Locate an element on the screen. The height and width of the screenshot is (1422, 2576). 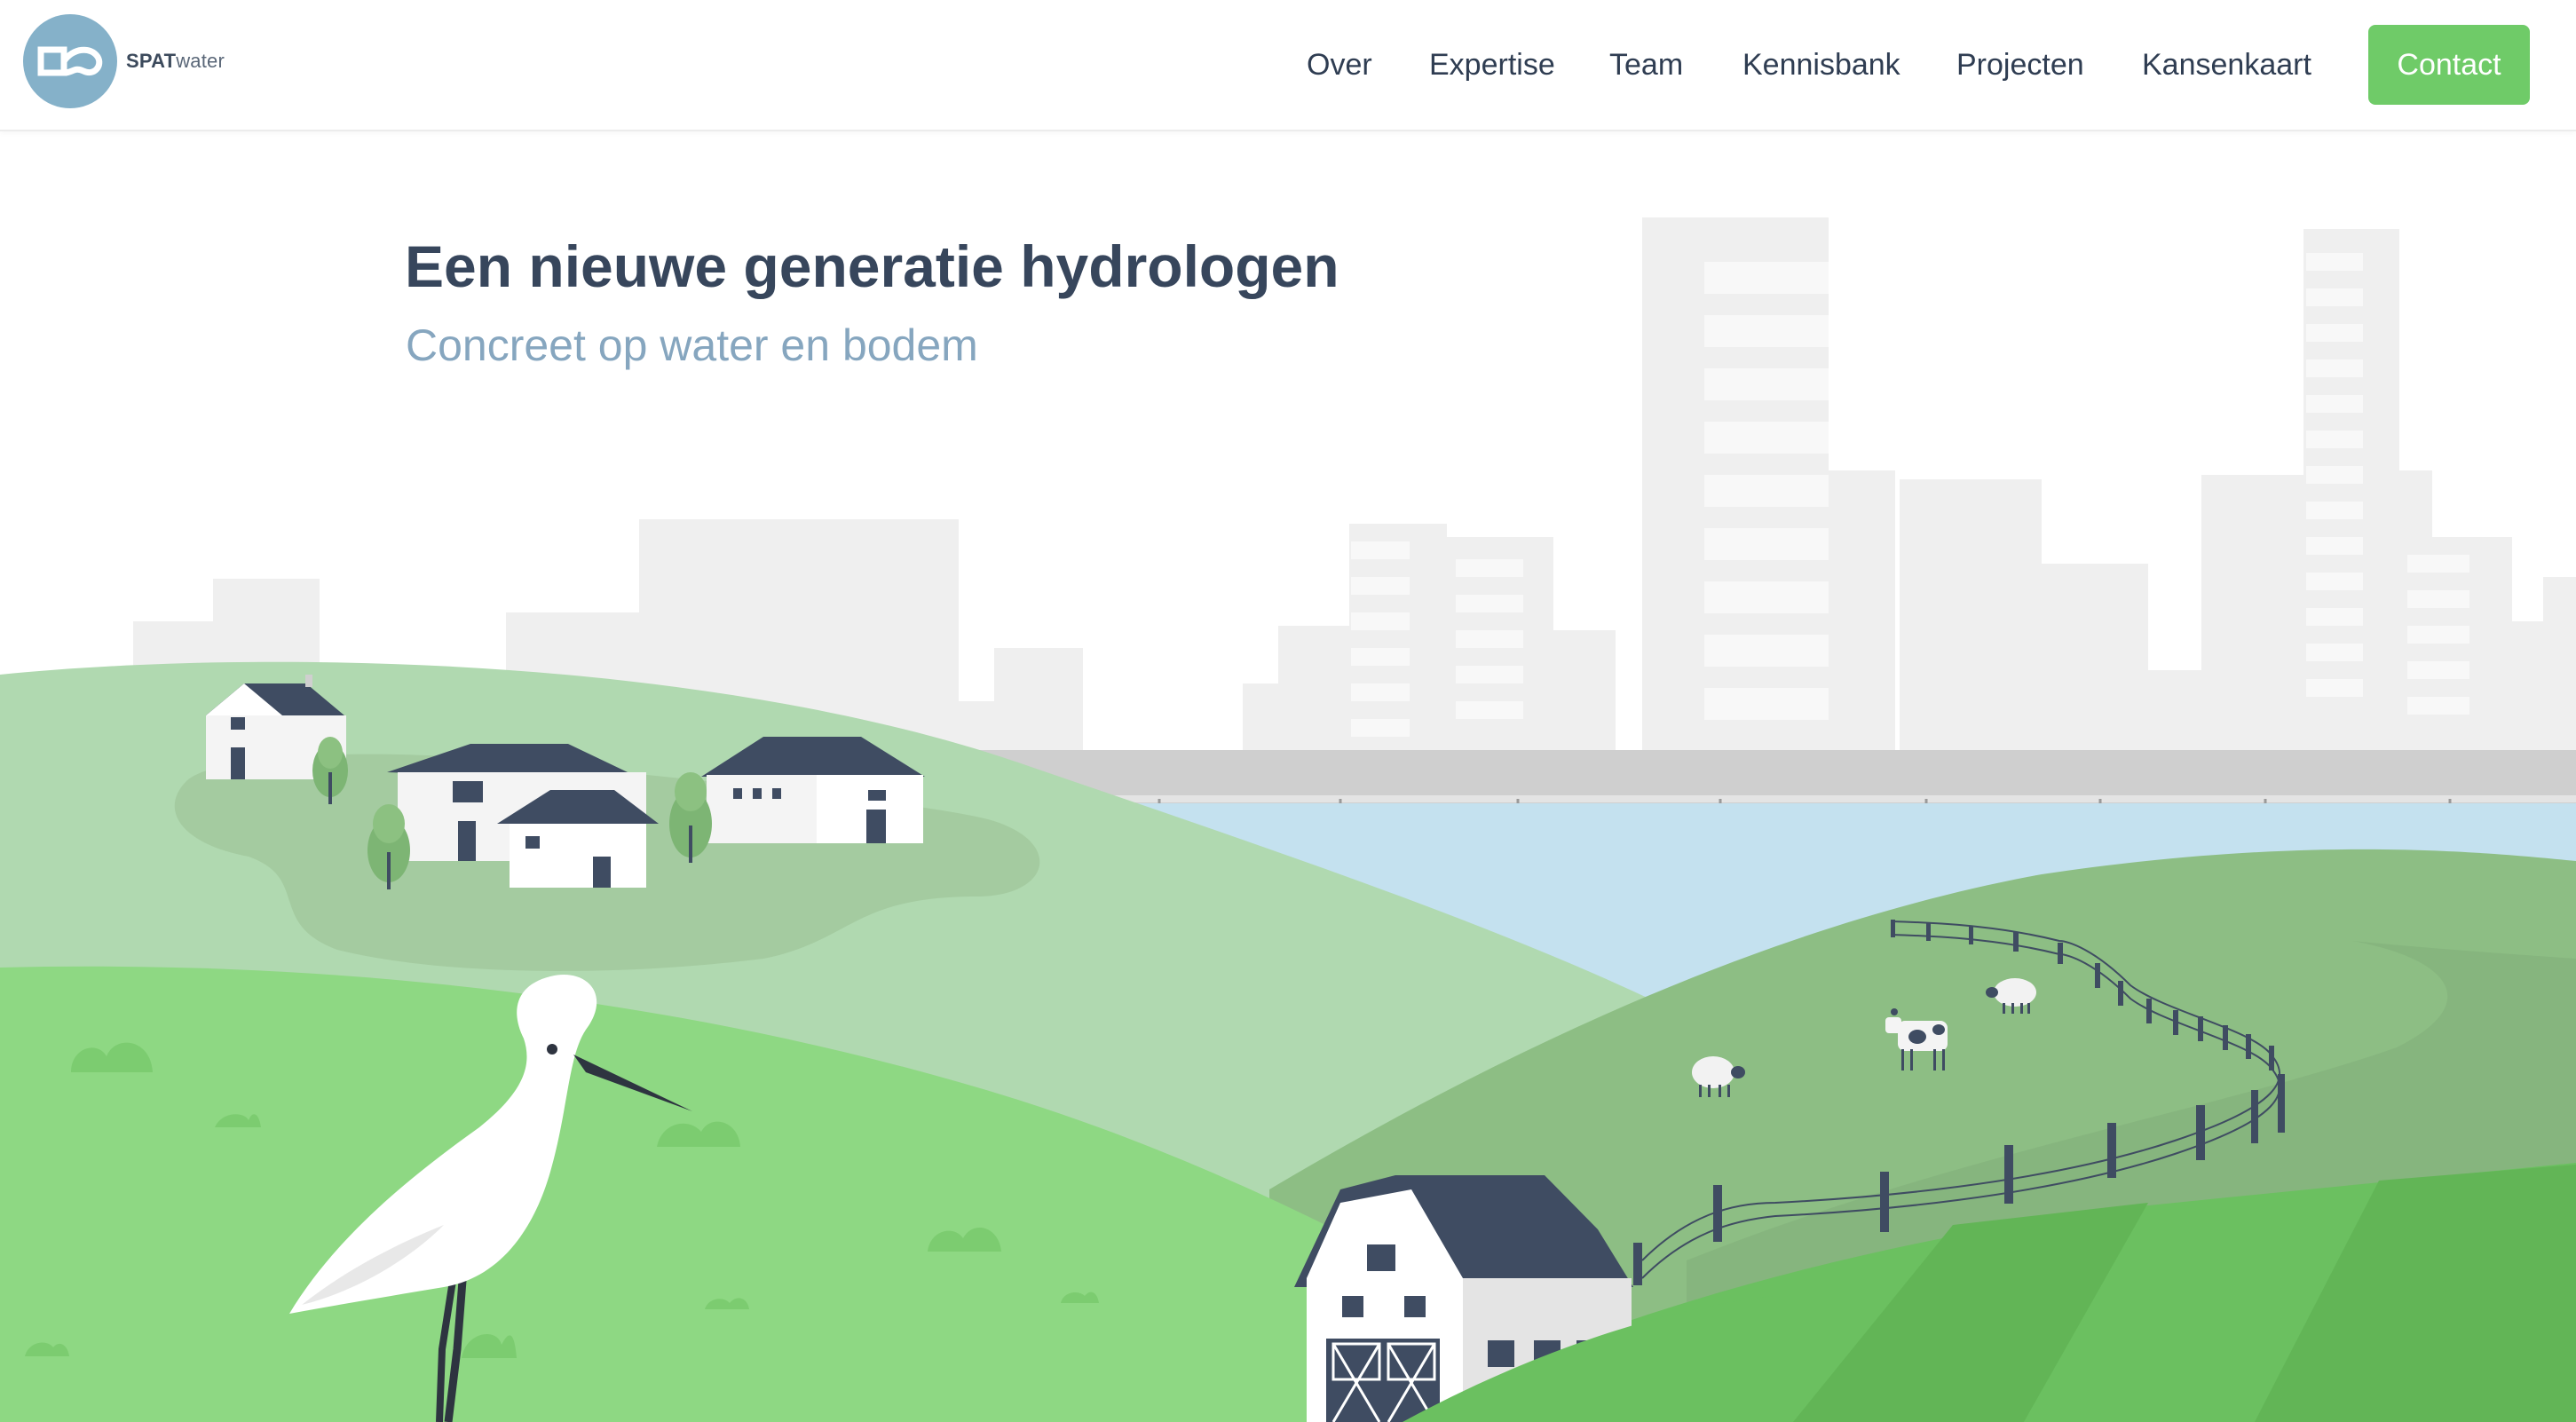
brand-name: SPATwater is located at coordinates (175, 61).